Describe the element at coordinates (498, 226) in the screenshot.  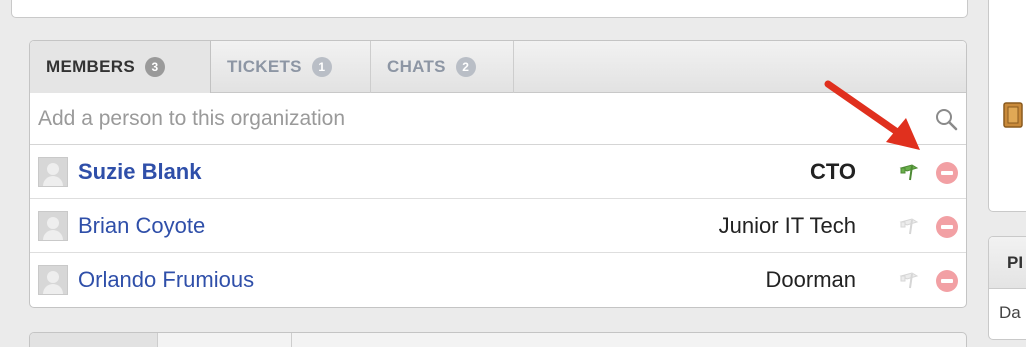
I see `member-row: Brian Coyote Junior IT Tech` at that location.